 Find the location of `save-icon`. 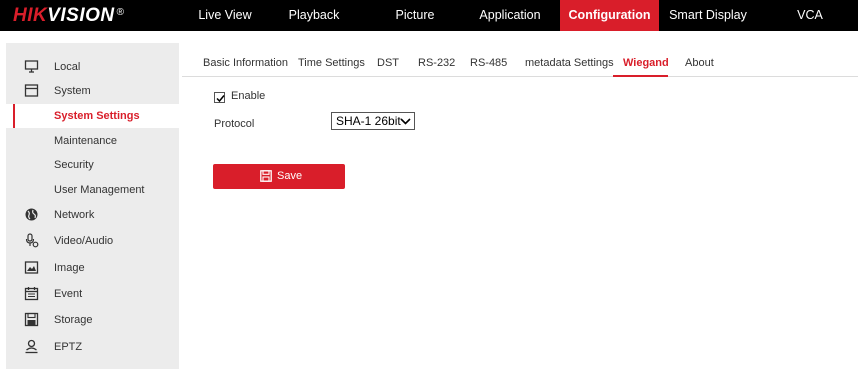

save-icon is located at coordinates (266, 176).